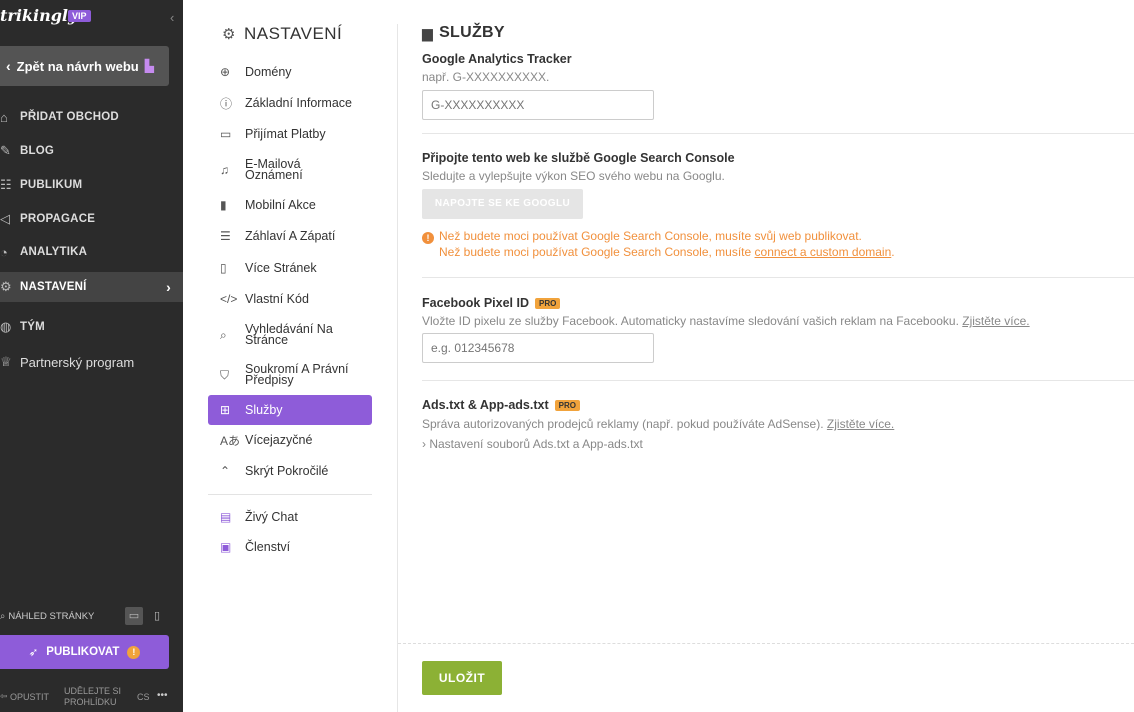 The height and width of the screenshot is (712, 1134). What do you see at coordinates (428, 32) in the screenshot?
I see `briefcase-icon: ▆` at bounding box center [428, 32].